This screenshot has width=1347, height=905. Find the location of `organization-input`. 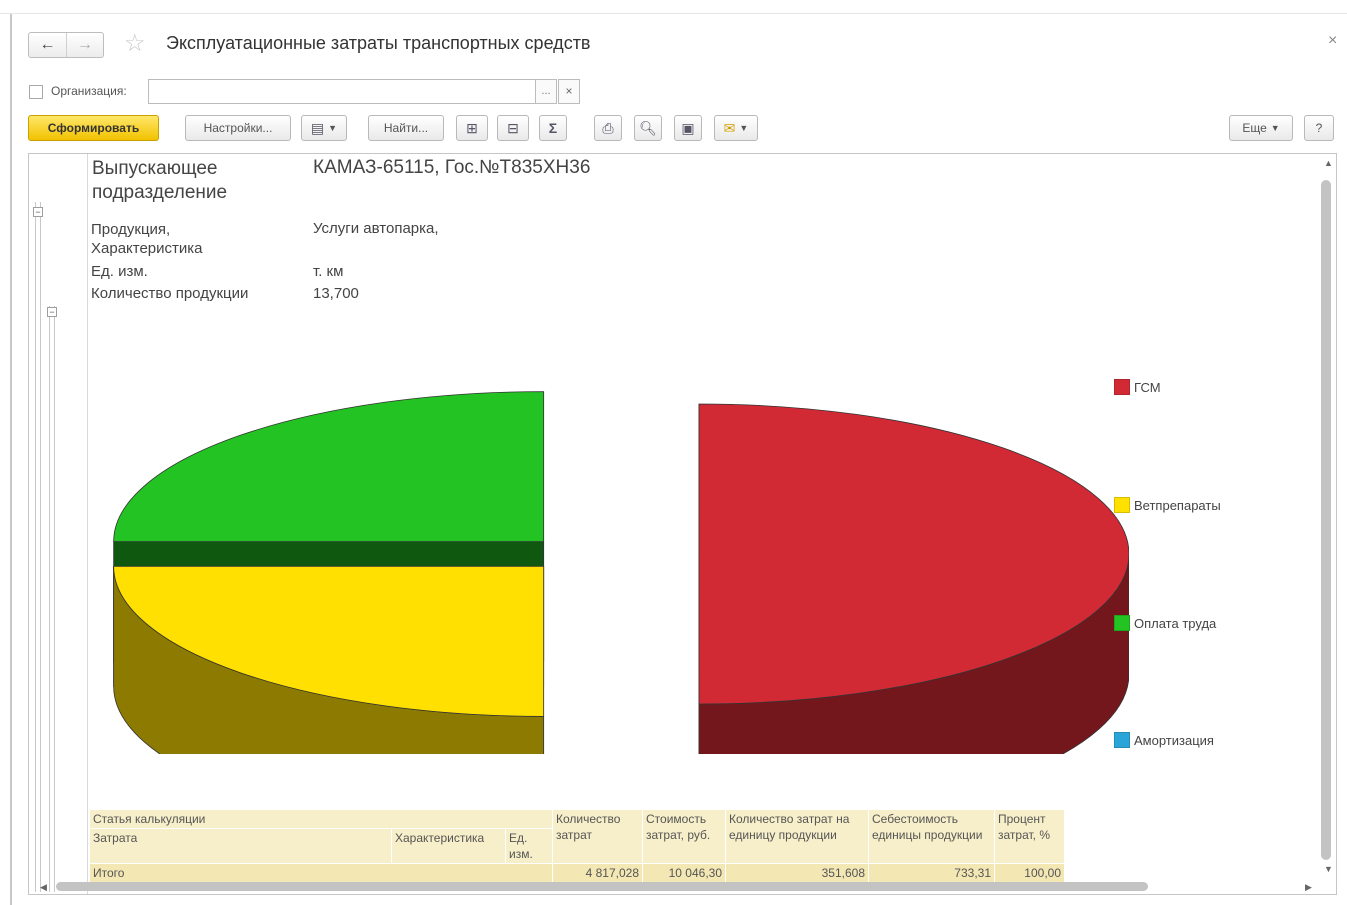

organization-input is located at coordinates (342, 91).